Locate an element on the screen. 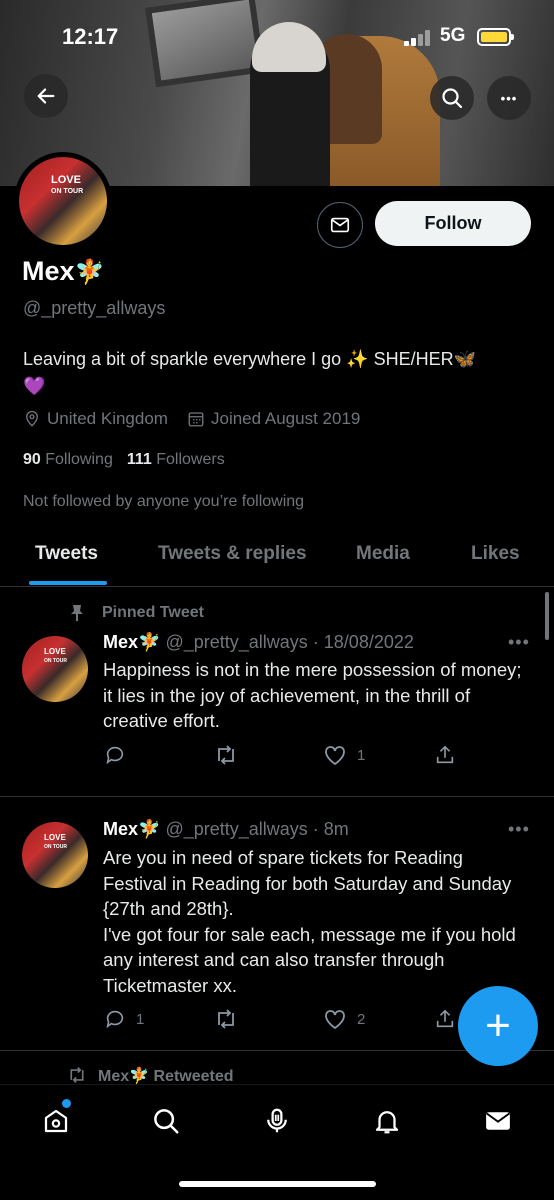 The width and height of the screenshot is (554, 1200). follow-stats: 90 Following 111 Followers is located at coordinates (124, 460).